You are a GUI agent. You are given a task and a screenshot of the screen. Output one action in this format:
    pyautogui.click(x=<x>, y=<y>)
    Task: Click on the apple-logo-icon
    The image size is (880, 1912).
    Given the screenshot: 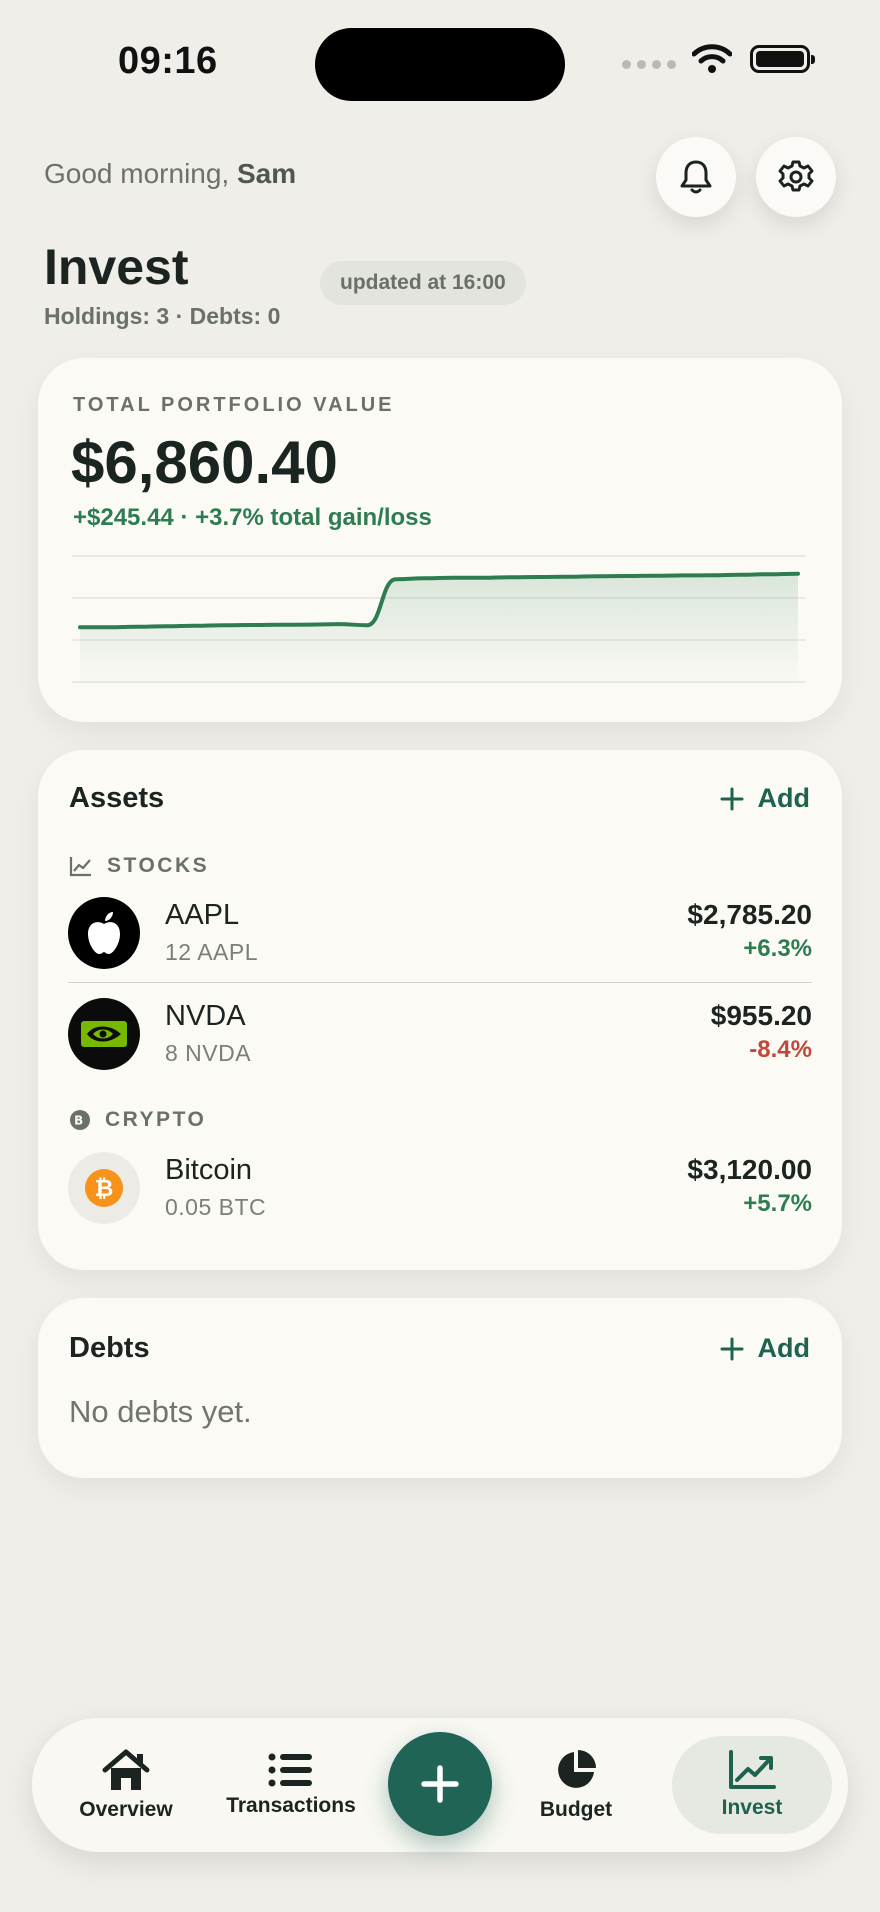 What is the action you would take?
    pyautogui.click(x=104, y=933)
    